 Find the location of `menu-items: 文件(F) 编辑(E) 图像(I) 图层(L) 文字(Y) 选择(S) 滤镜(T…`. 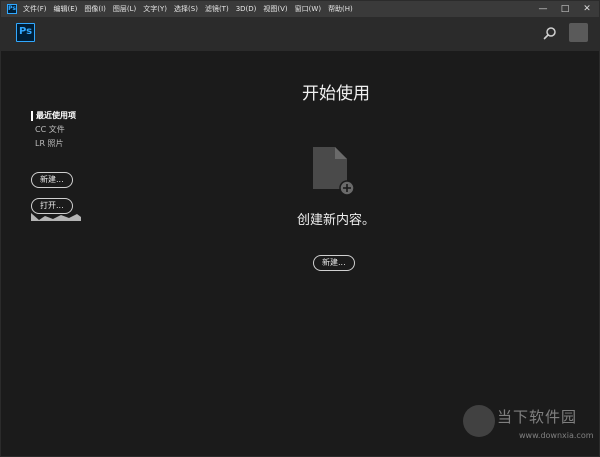

menu-items: 文件(F) 编辑(E) 图像(I) 图层(L) 文字(Y) 选择(S) 滤镜(T… is located at coordinates (188, 9).